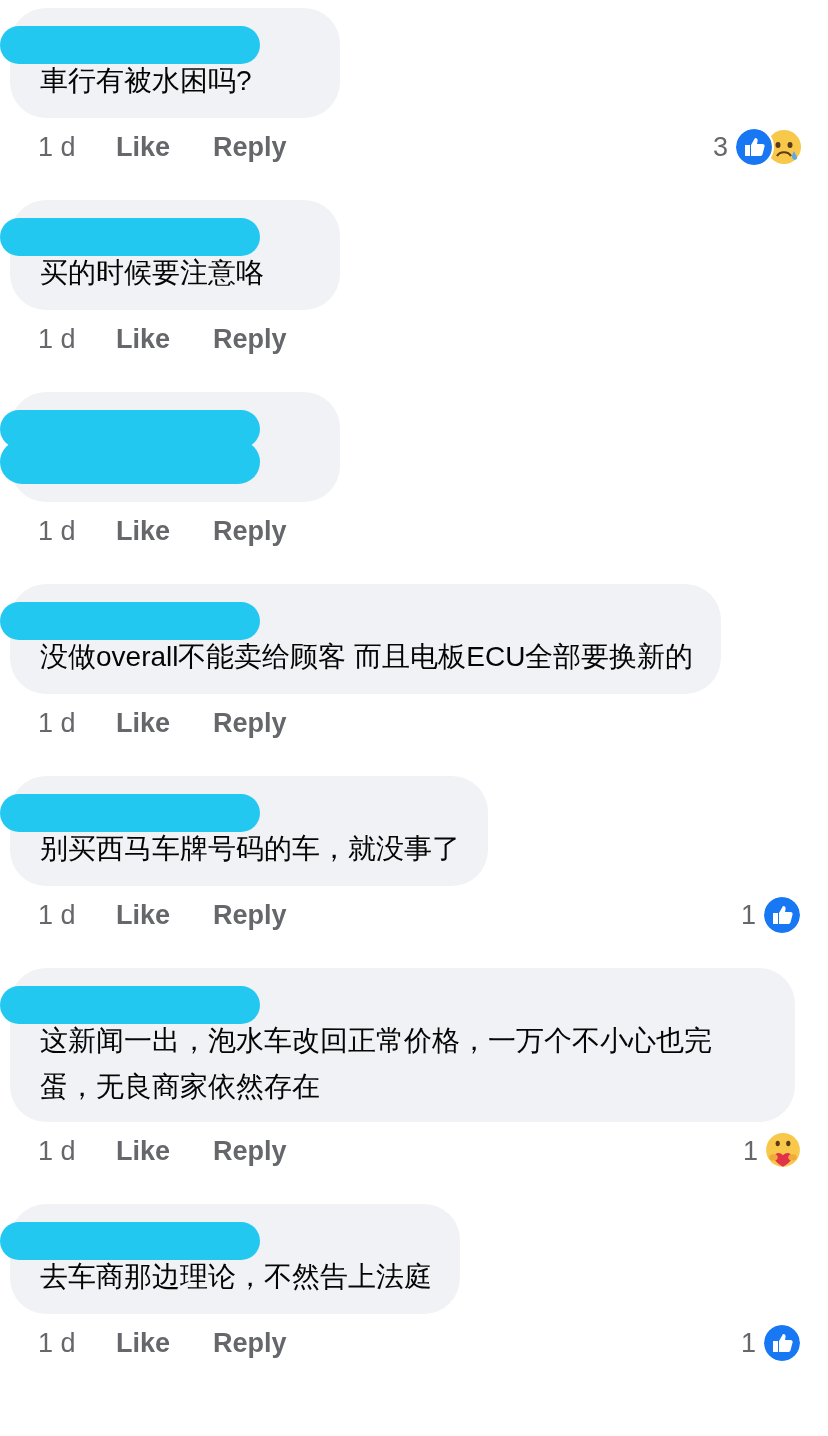 The width and height of the screenshot is (828, 1436). Describe the element at coordinates (236, 1277) in the screenshot. I see `comment-text: 去车商那边理论，不然告上法庭` at that location.